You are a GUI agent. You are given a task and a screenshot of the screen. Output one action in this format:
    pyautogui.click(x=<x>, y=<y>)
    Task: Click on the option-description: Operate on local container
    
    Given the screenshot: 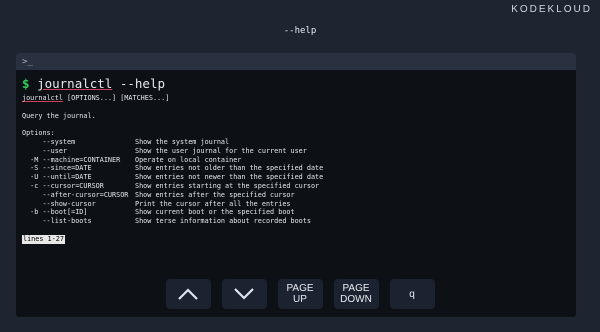 What is the action you would take?
    pyautogui.click(x=188, y=159)
    